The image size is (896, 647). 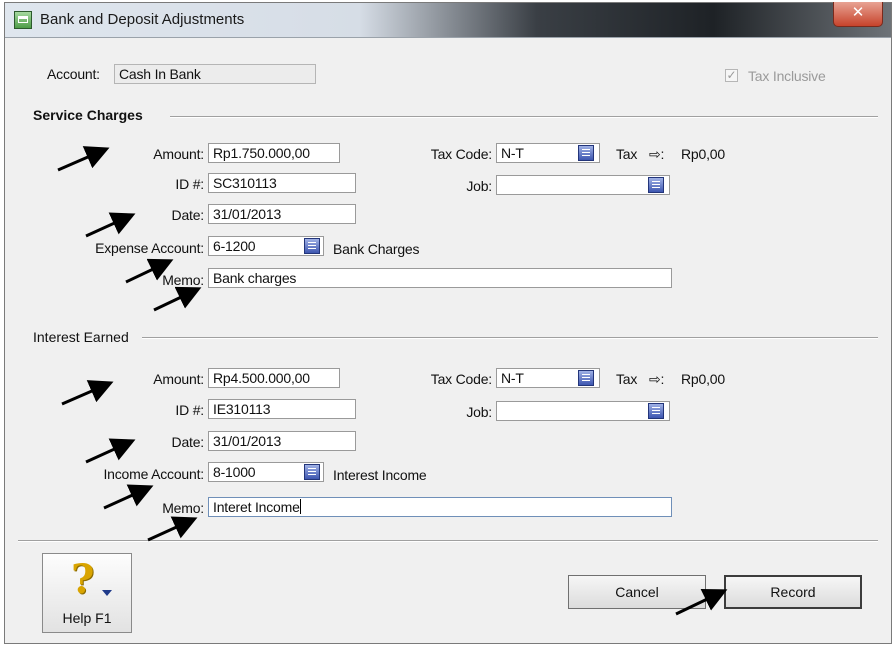 I want to click on annotation-arrow-record, so click(x=701, y=602).